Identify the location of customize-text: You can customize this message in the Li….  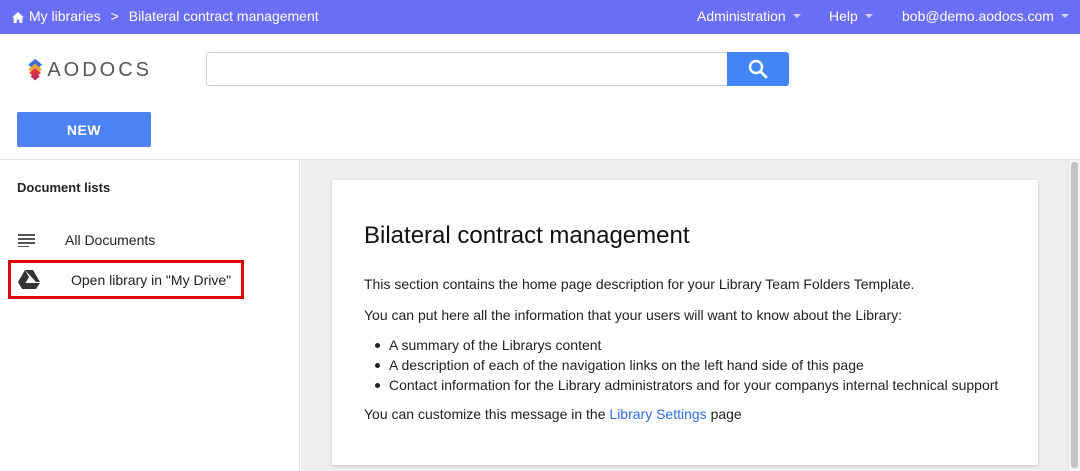
(553, 414).